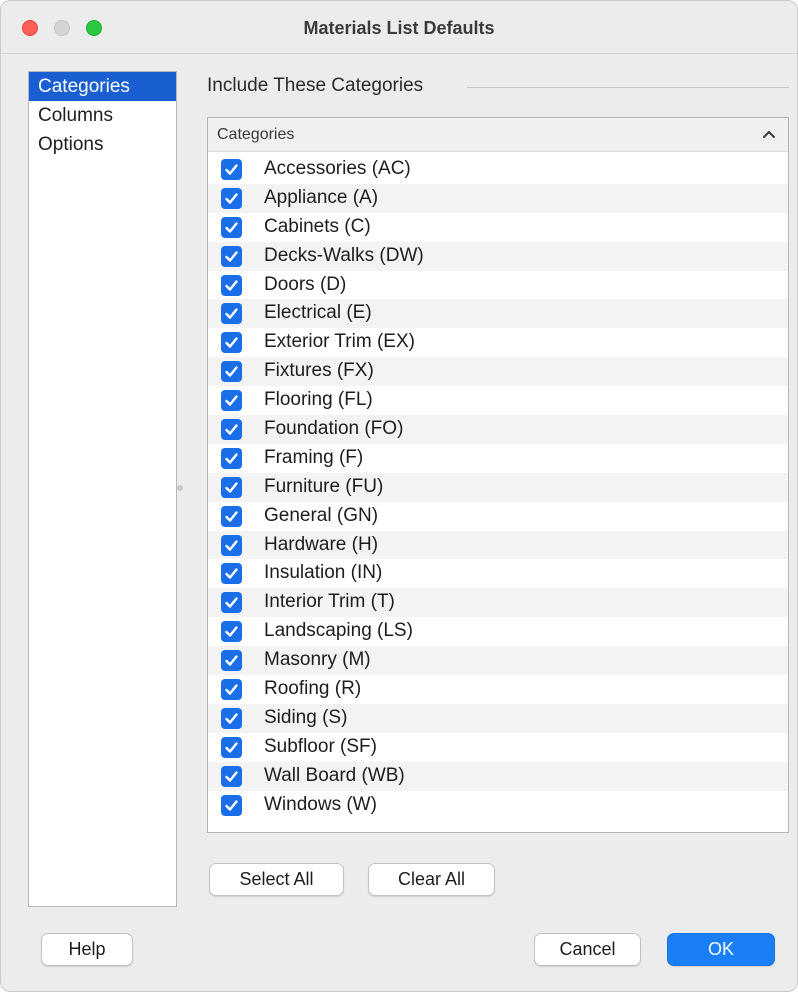  What do you see at coordinates (498, 458) in the screenshot?
I see `list-item: Framing (F)` at bounding box center [498, 458].